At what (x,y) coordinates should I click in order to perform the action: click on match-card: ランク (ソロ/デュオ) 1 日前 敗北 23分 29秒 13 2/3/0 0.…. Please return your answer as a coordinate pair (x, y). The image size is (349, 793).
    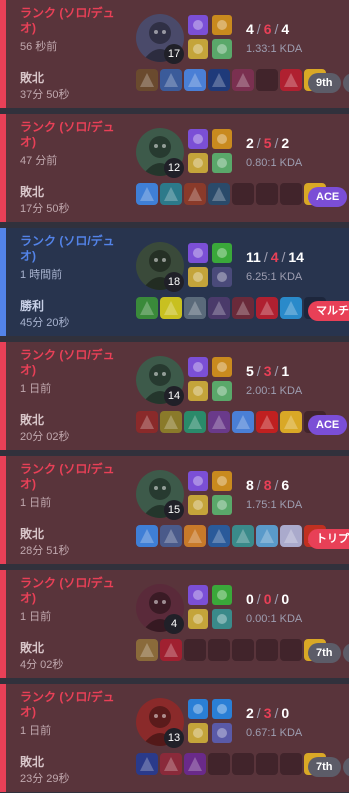
    Looking at the image, I should click on (174, 738).